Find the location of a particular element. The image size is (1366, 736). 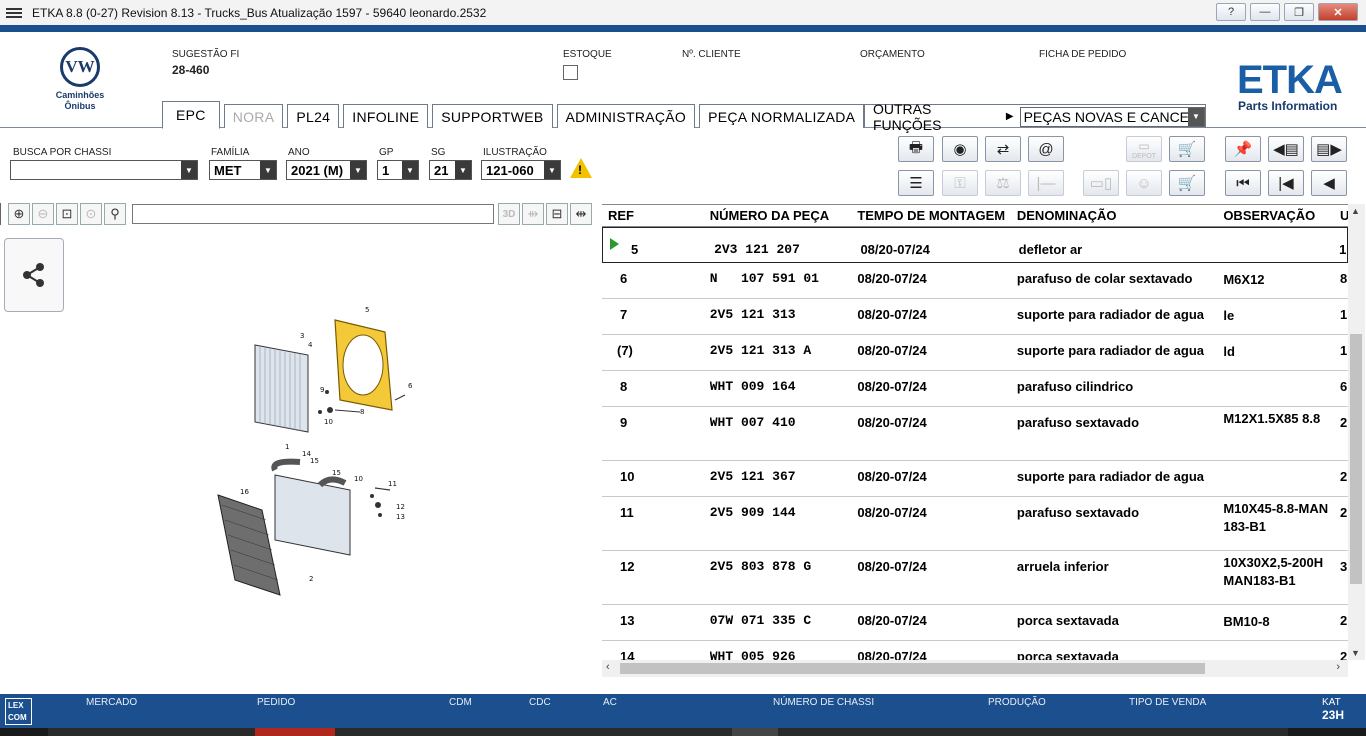

cell-numero: 2V5 803 878 G is located at coordinates (760, 566).